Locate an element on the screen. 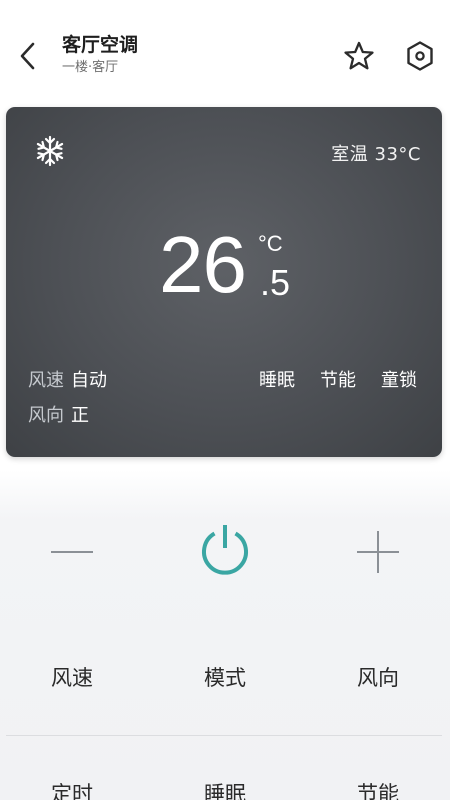 The width and height of the screenshot is (450, 800). room-temperature: 室温 33°C is located at coordinates (376, 154).